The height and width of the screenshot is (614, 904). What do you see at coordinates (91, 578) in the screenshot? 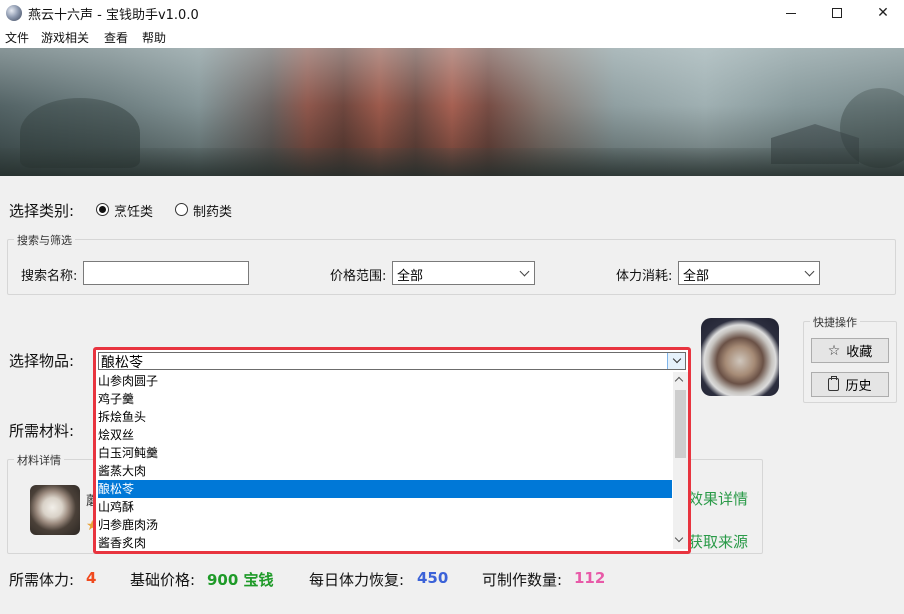
I see `stamina-cost-value: 4` at bounding box center [91, 578].